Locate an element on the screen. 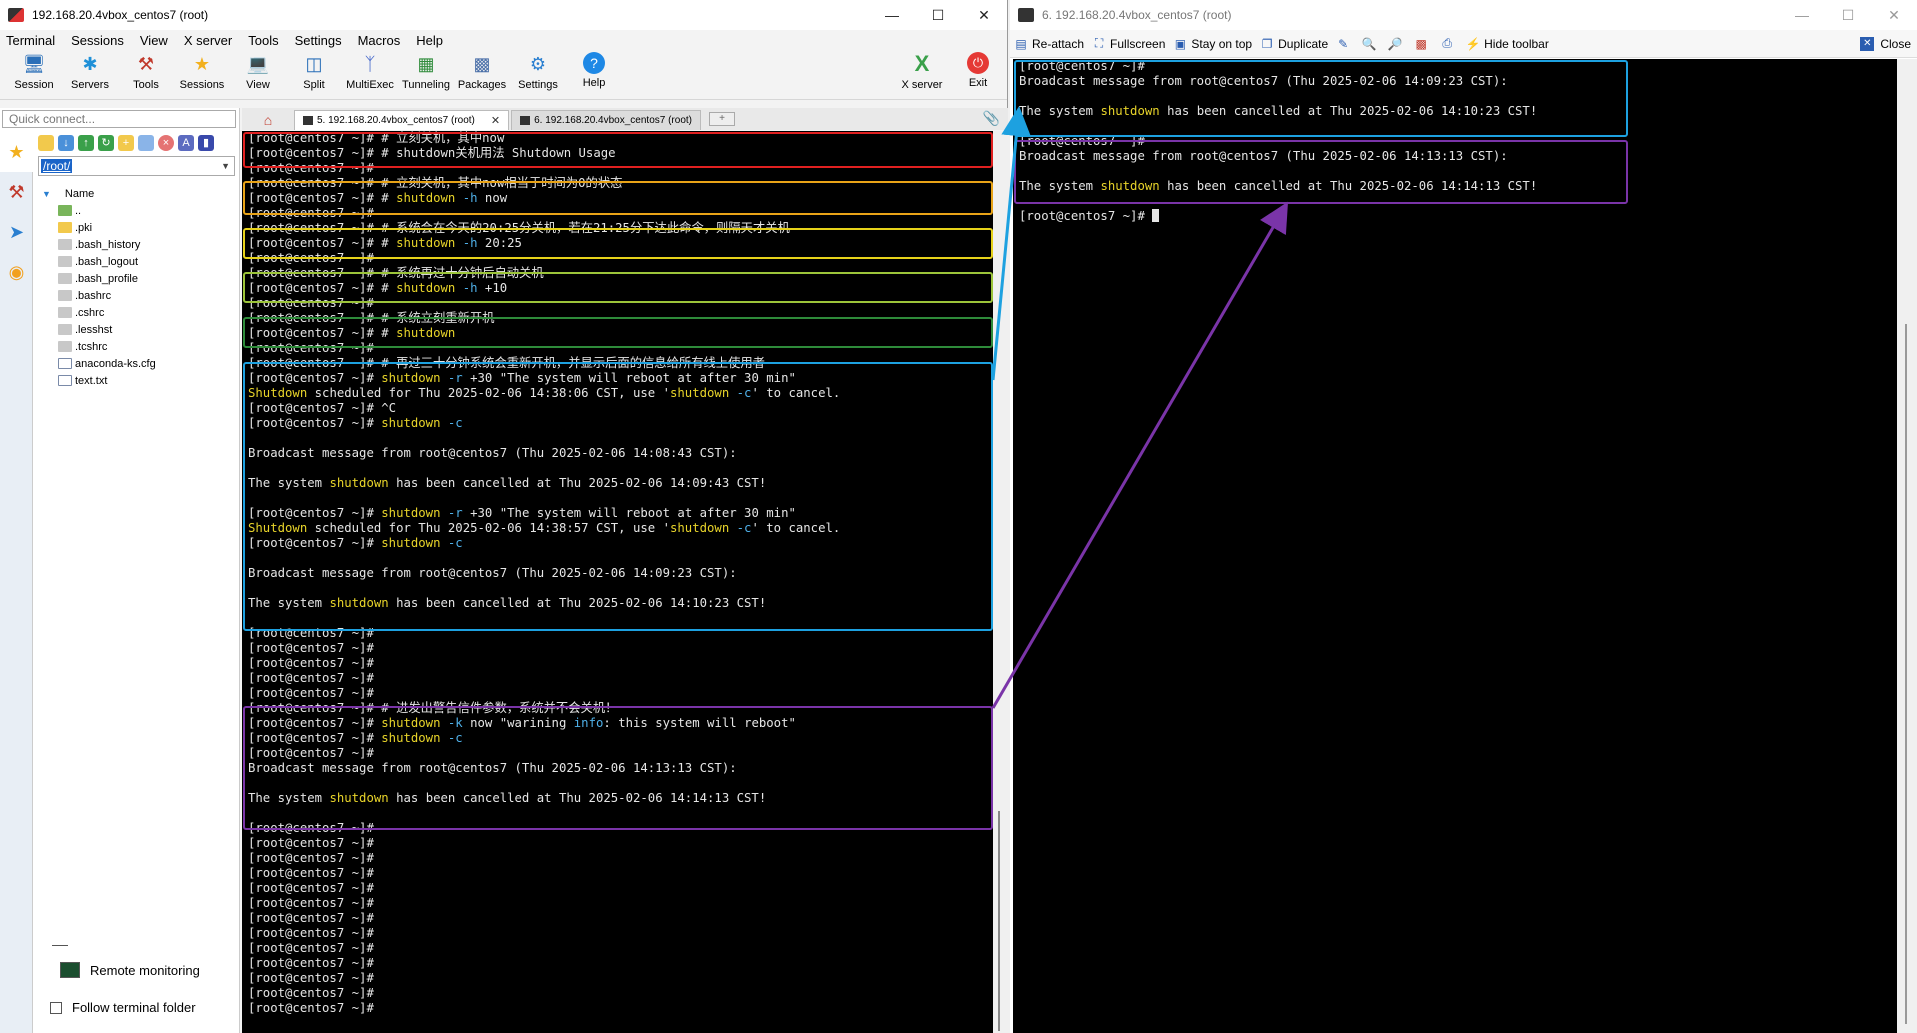 This screenshot has width=1917, height=1033. refresh-icon: ↻ is located at coordinates (106, 143).